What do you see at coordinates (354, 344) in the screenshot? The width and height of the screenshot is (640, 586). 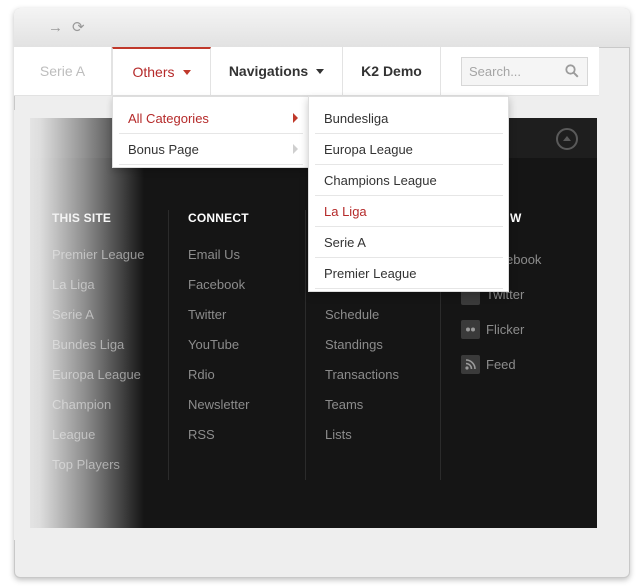 I see `footer-link-standings: Standings` at bounding box center [354, 344].